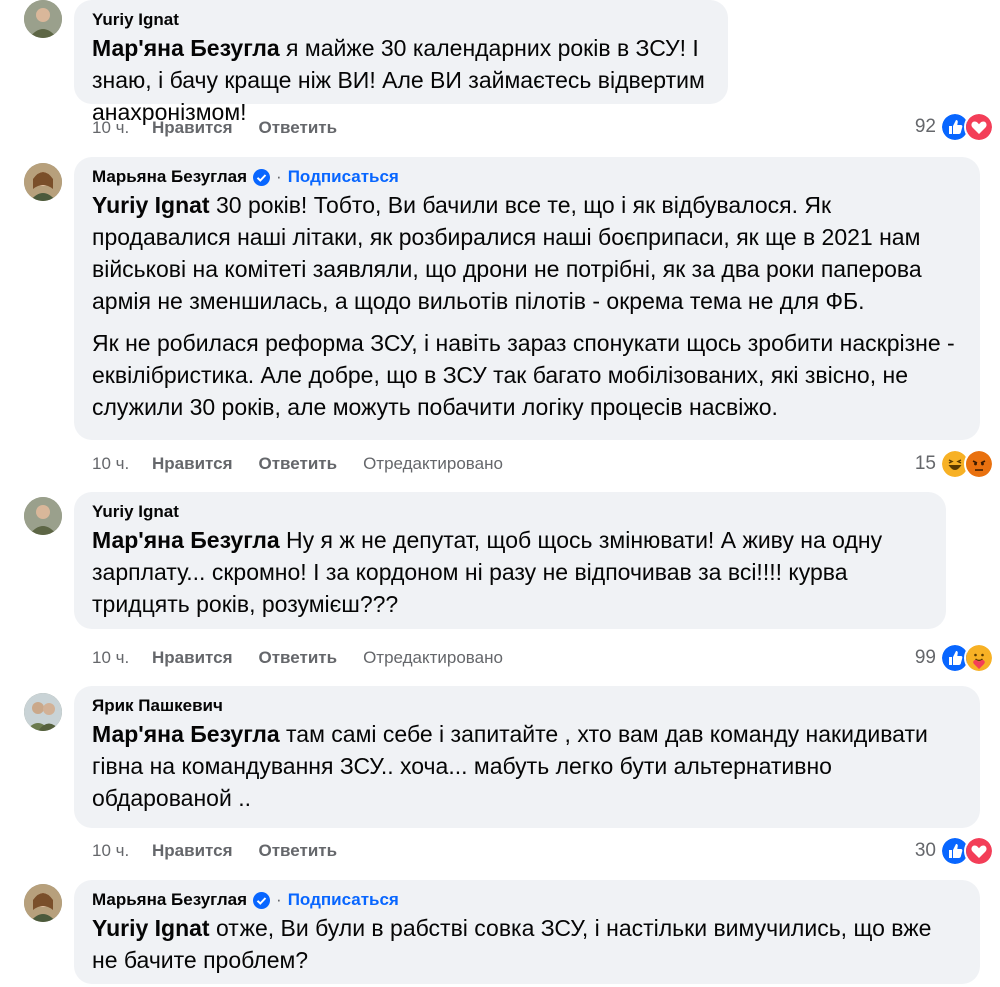 This screenshot has height=987, width=1000. I want to click on reactions-summary: 30, so click(954, 851).